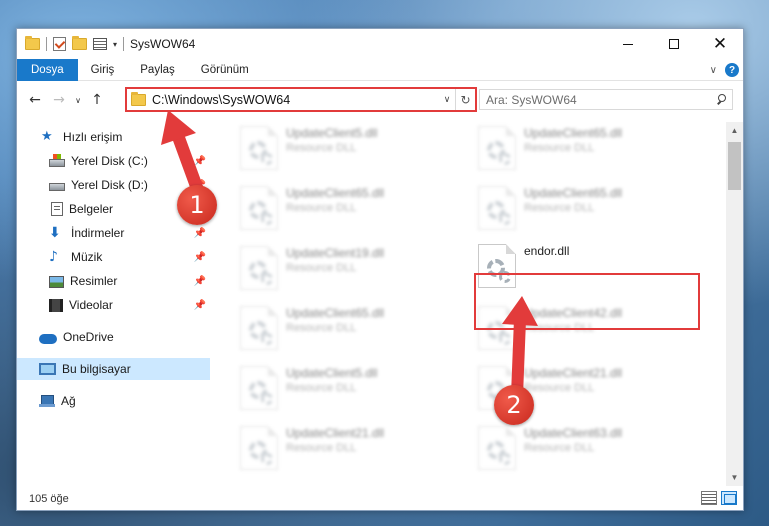 Image resolution: width=769 pixels, height=526 pixels. Describe the element at coordinates (113, 401) in the screenshot. I see `sidebar-item-network: Ağ` at that location.